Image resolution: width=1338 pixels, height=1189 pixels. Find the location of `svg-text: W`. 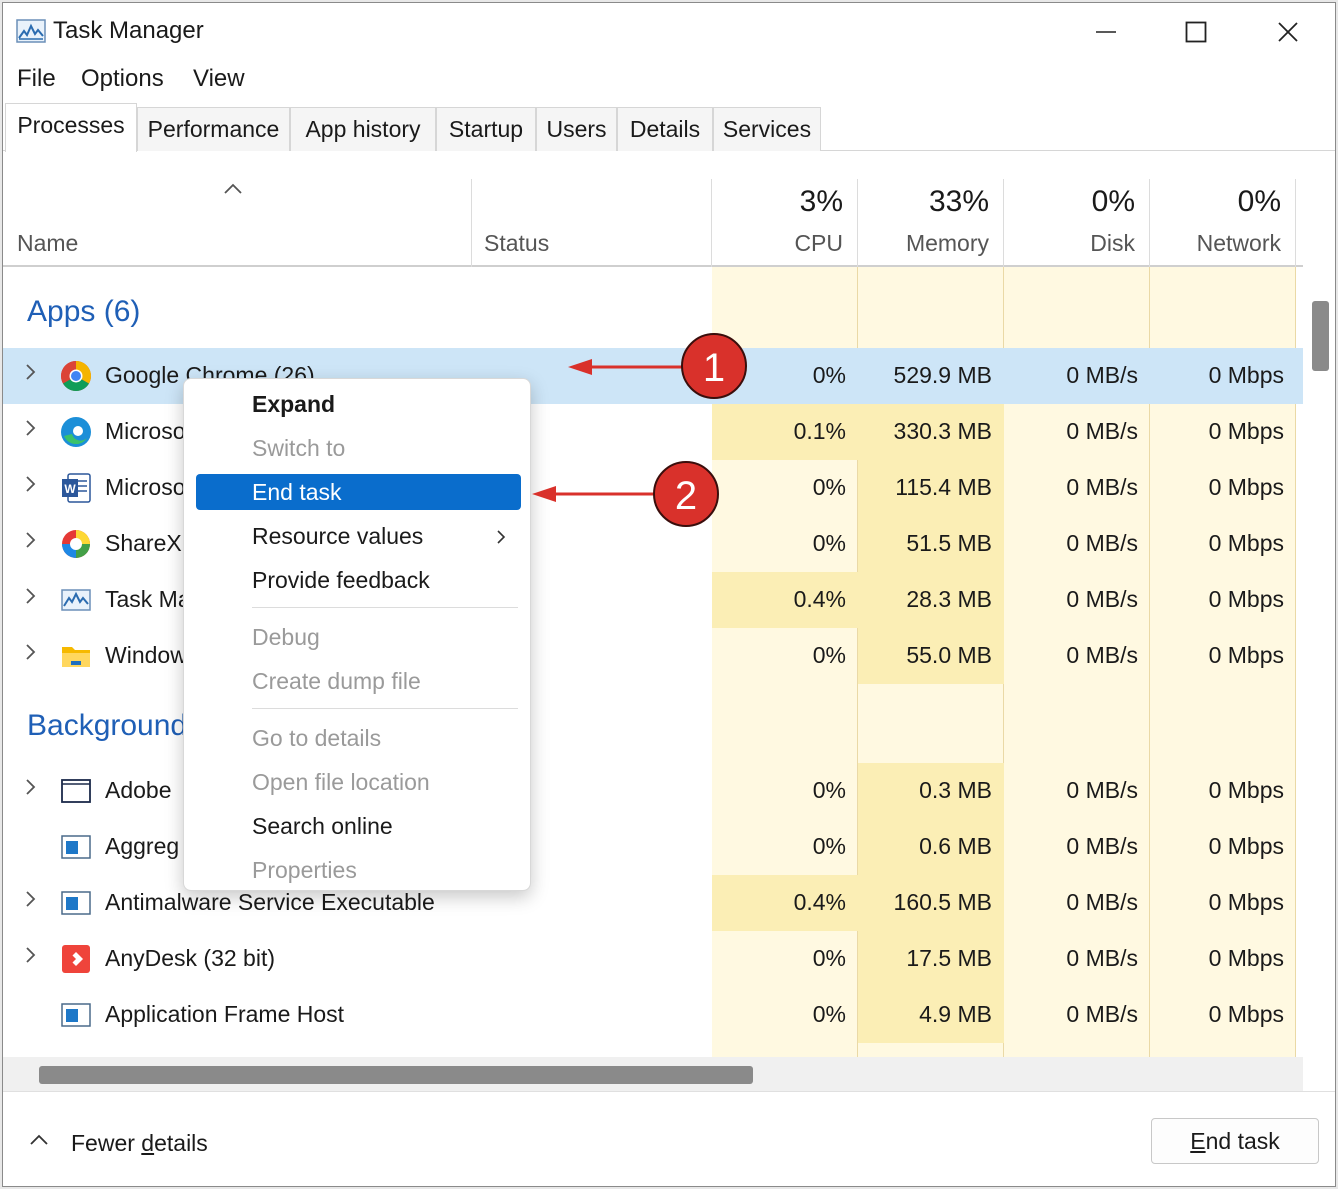

svg-text: W is located at coordinates (70, 489).